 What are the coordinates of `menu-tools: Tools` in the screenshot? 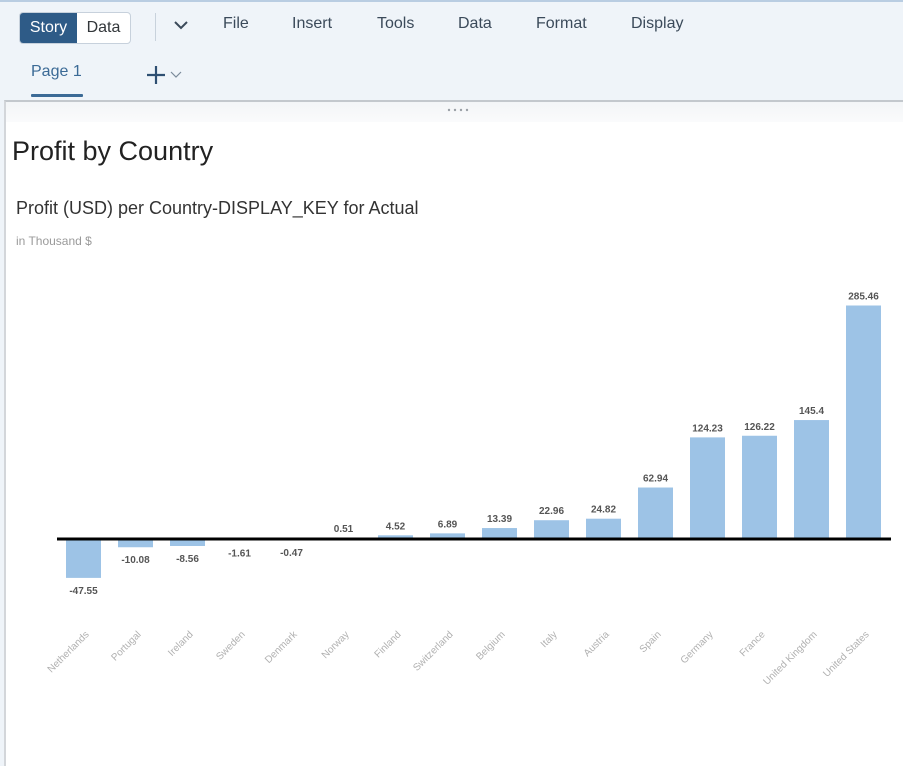 It's located at (395, 24).